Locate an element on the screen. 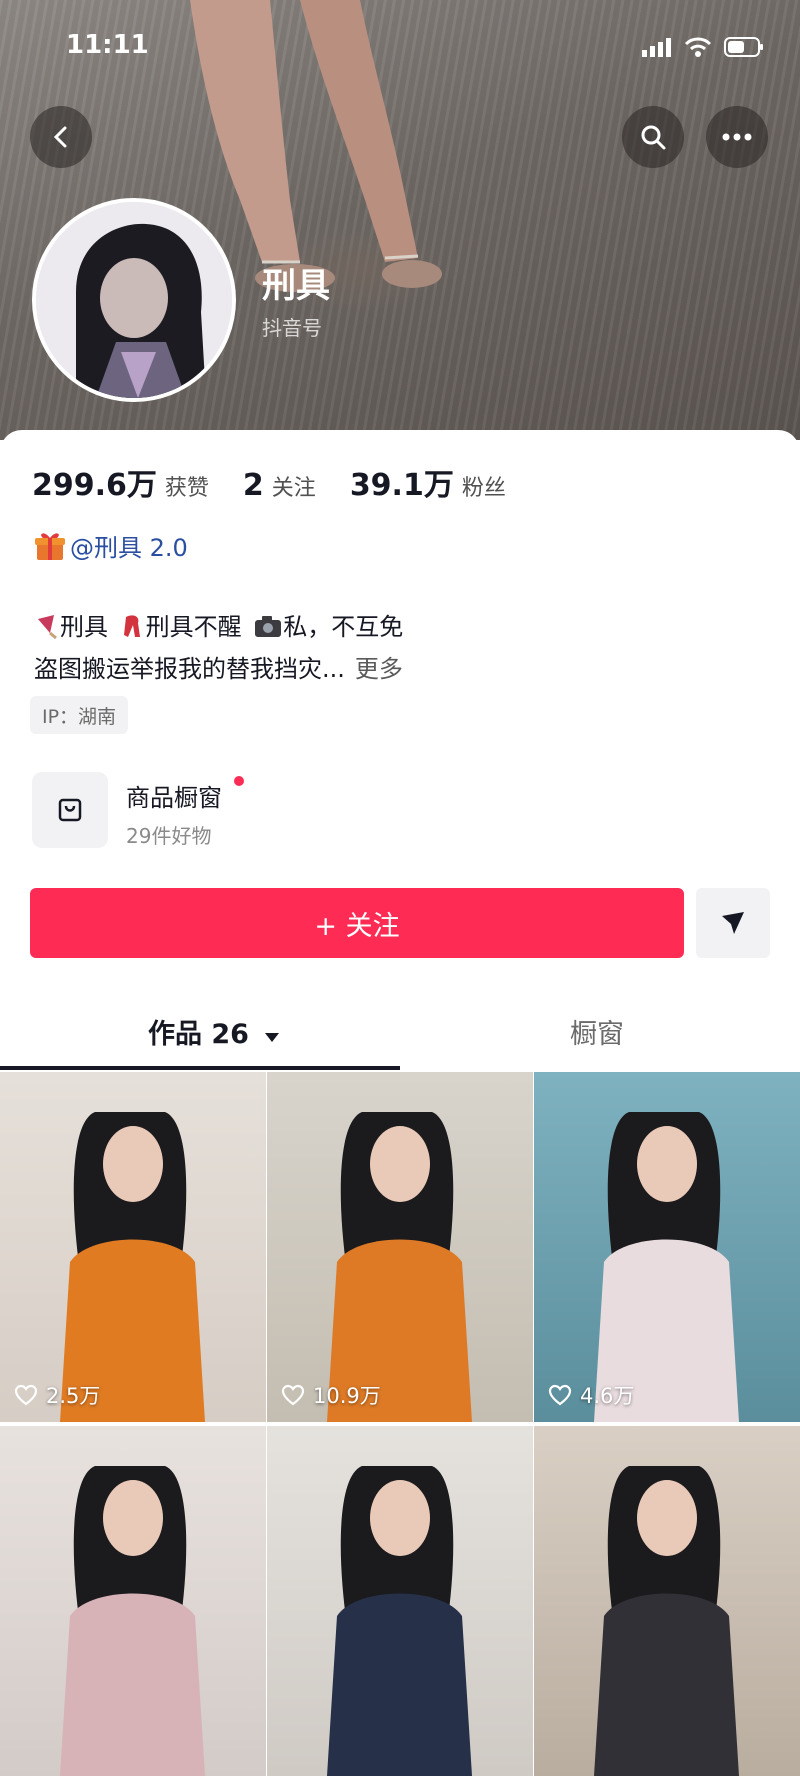 The height and width of the screenshot is (1776, 800). back-button is located at coordinates (61, 137).